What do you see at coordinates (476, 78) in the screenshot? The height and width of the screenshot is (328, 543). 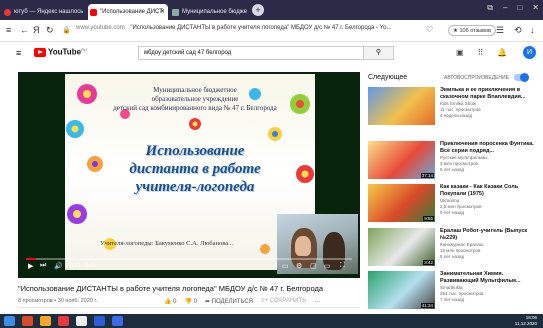 I see `autoplay-label: АВТОВОСПРОИЗВЕДЕНИЕ` at bounding box center [476, 78].